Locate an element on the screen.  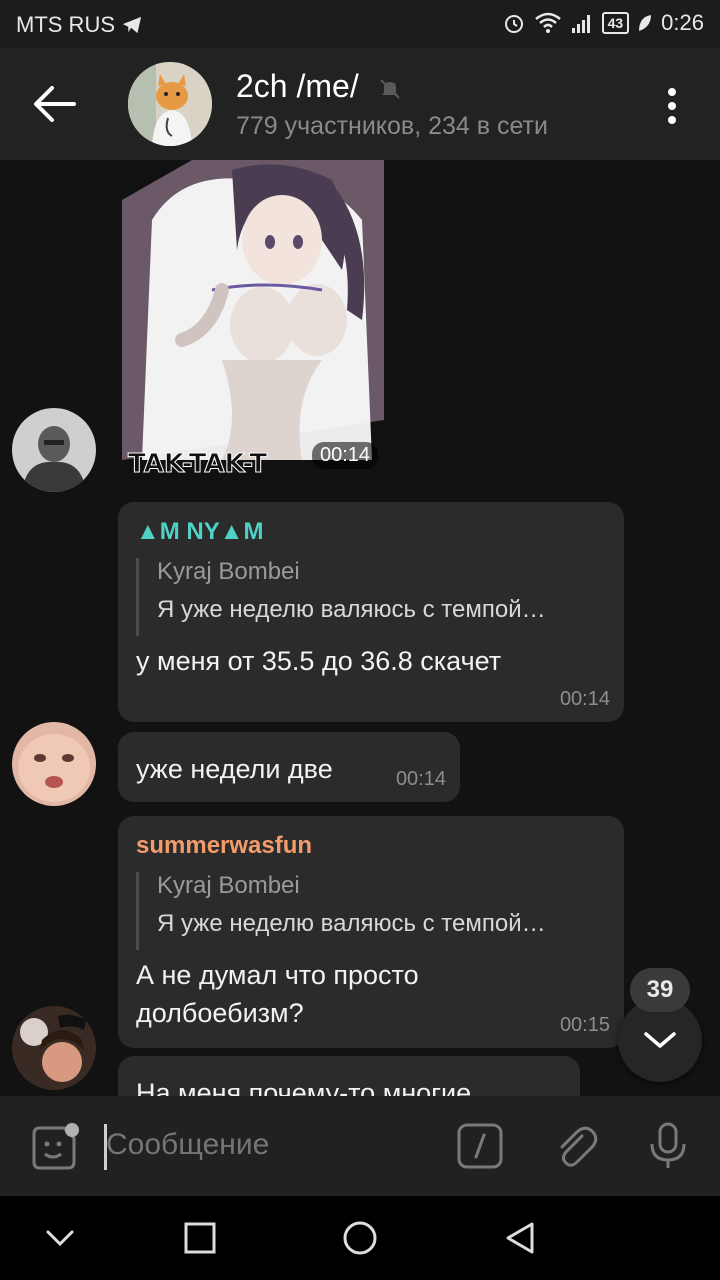
nav-back-icon is located at coordinates (520, 1238).